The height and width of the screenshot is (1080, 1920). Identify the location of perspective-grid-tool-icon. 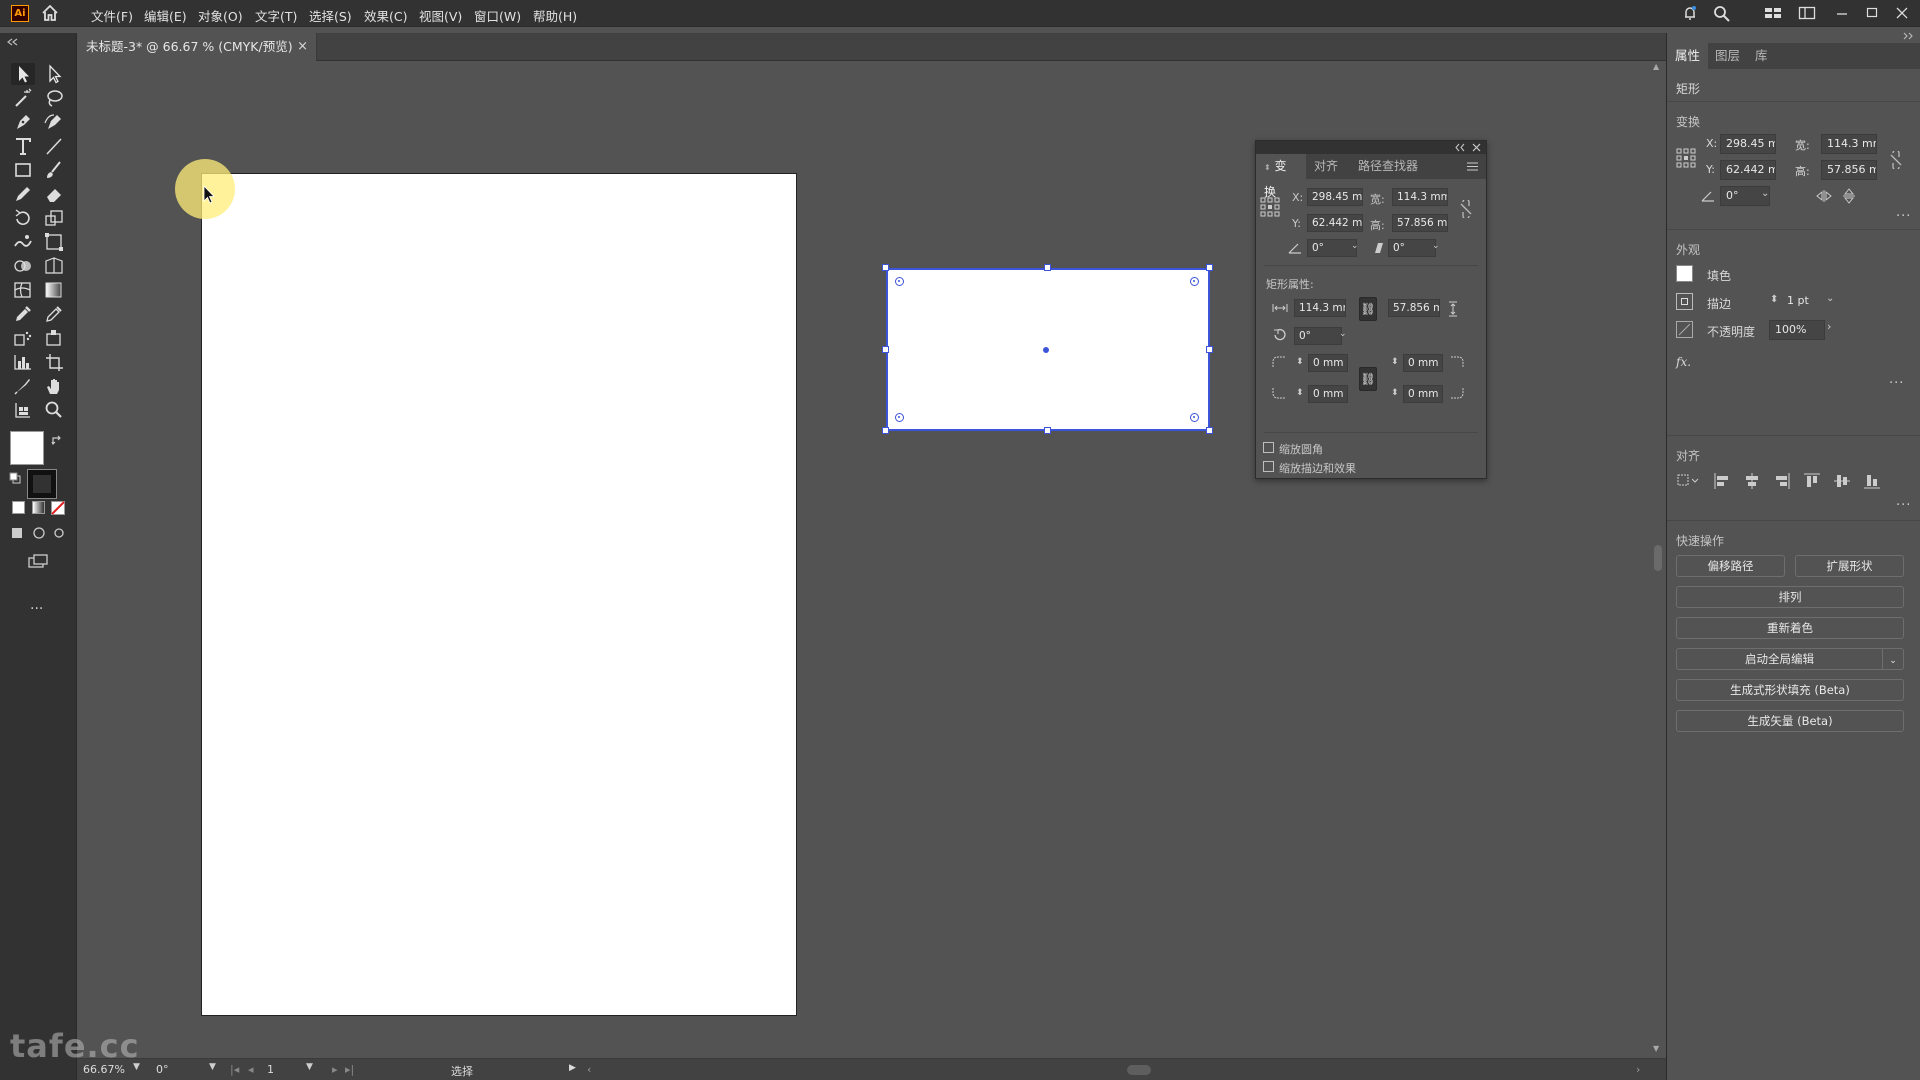
(54, 266).